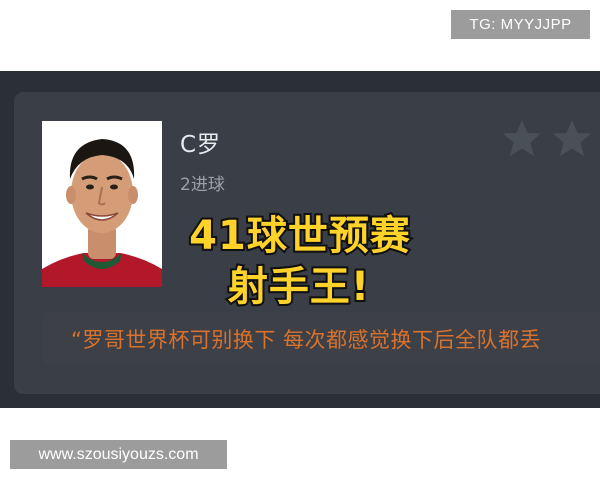 This screenshot has width=600, height=480. Describe the element at coordinates (299, 236) in the screenshot. I see `headline-line-1: 41球世预赛` at that location.